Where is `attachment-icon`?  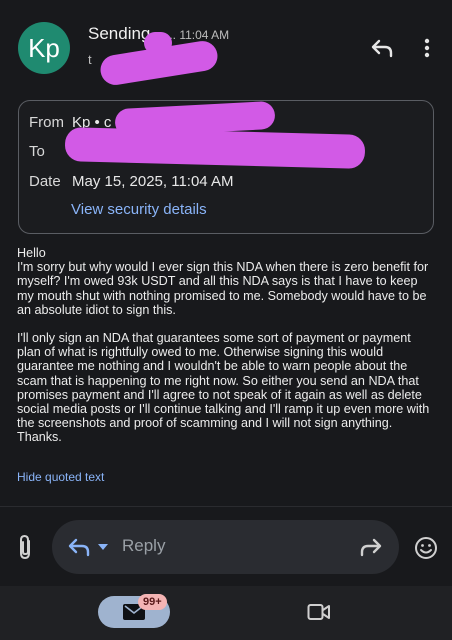
attachment-icon is located at coordinates (25, 547).